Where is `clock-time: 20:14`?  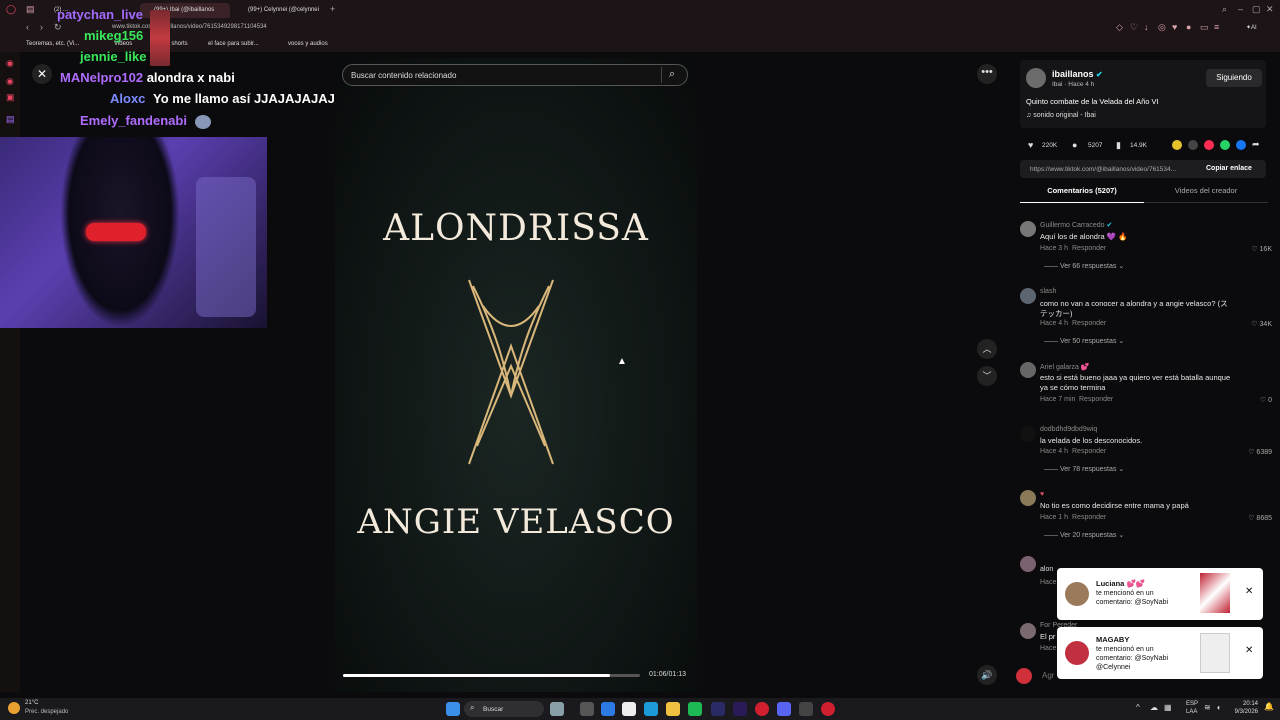 clock-time: 20:14 is located at coordinates (1245, 704).